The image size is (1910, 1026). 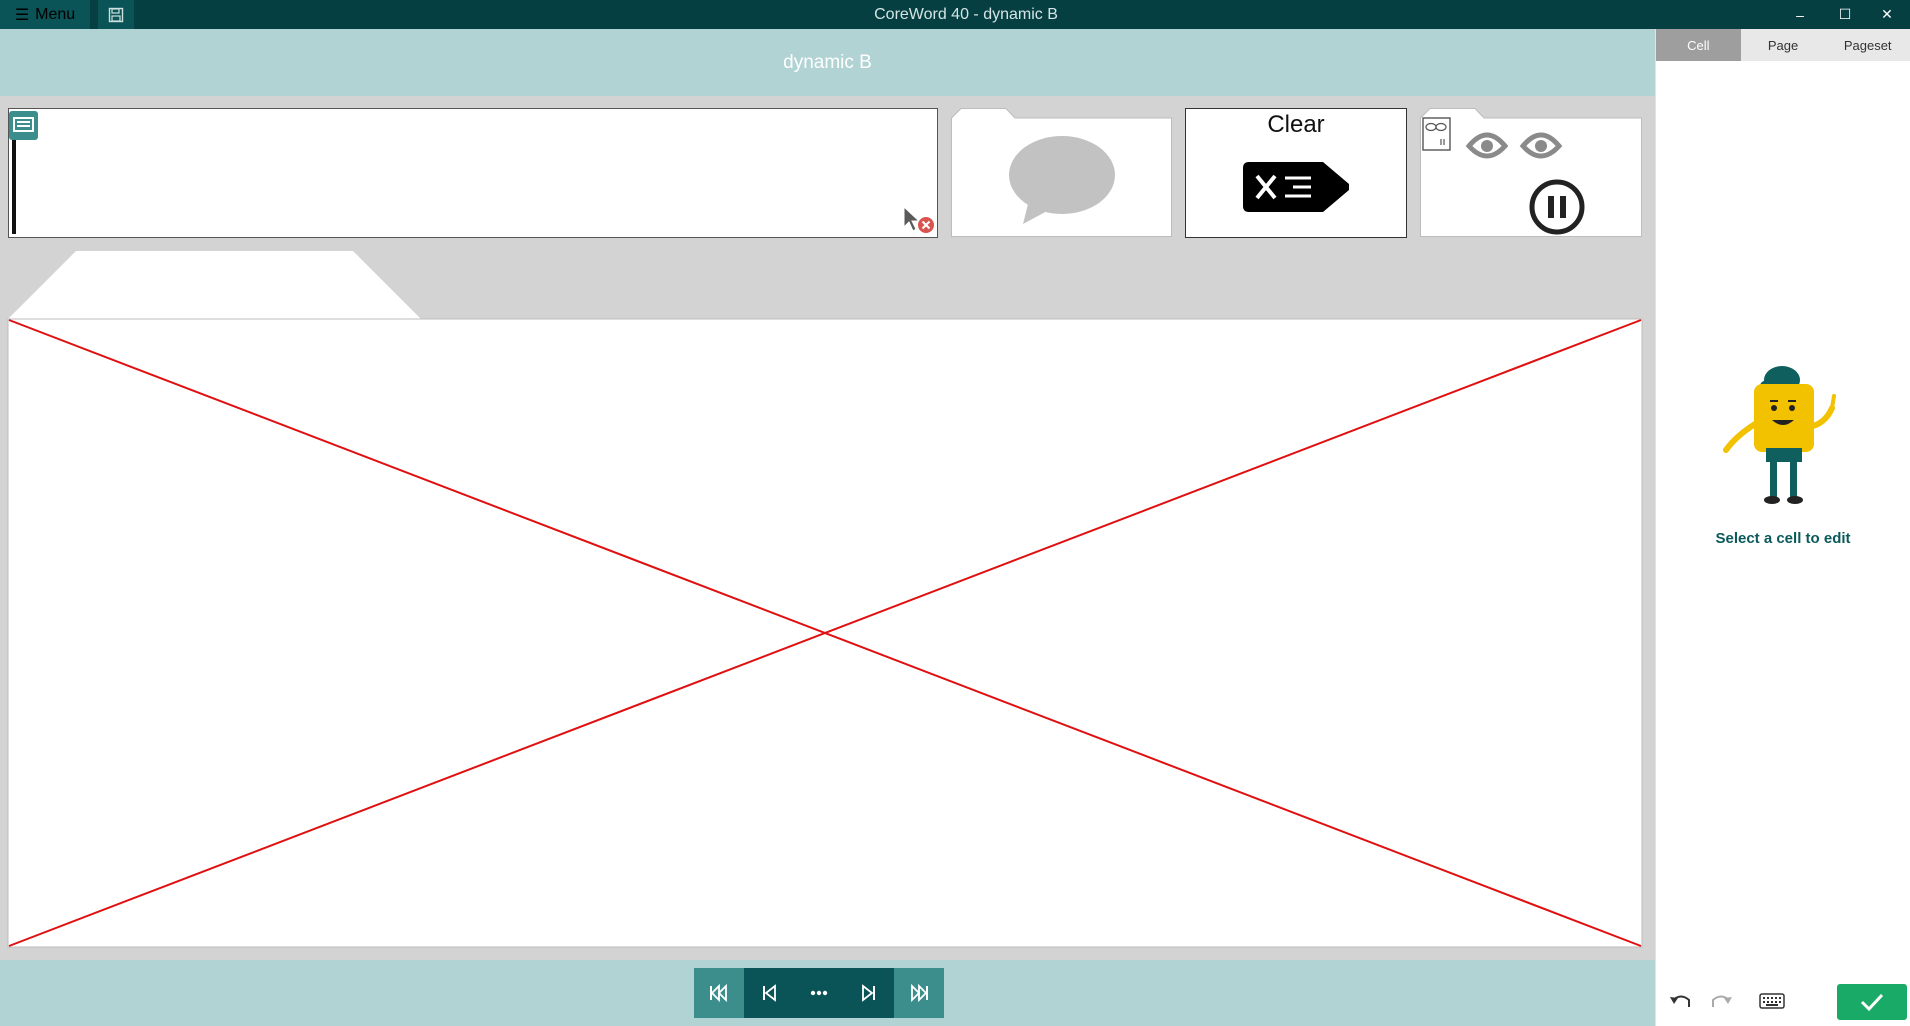 I want to click on keyboard-icon, so click(x=1772, y=1001).